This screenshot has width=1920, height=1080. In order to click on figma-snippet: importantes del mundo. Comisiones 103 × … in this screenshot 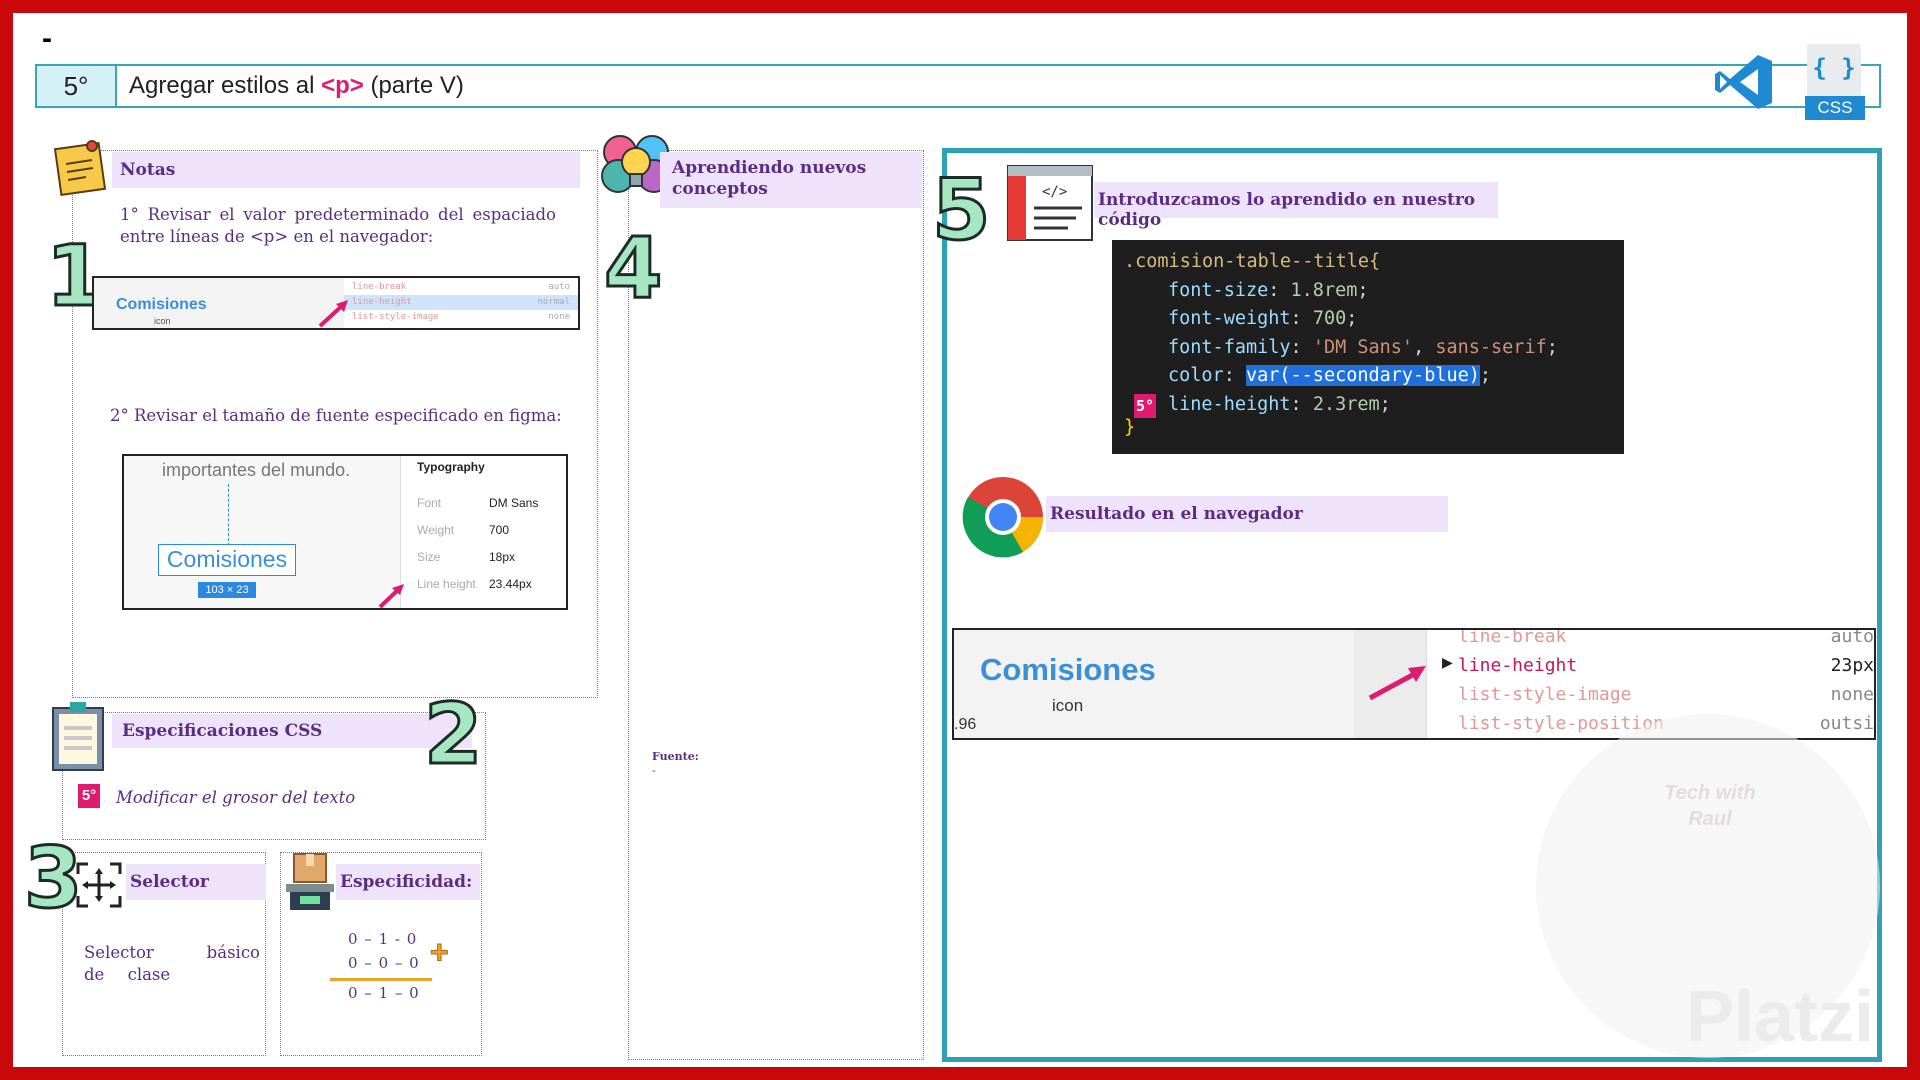, I will do `click(345, 532)`.